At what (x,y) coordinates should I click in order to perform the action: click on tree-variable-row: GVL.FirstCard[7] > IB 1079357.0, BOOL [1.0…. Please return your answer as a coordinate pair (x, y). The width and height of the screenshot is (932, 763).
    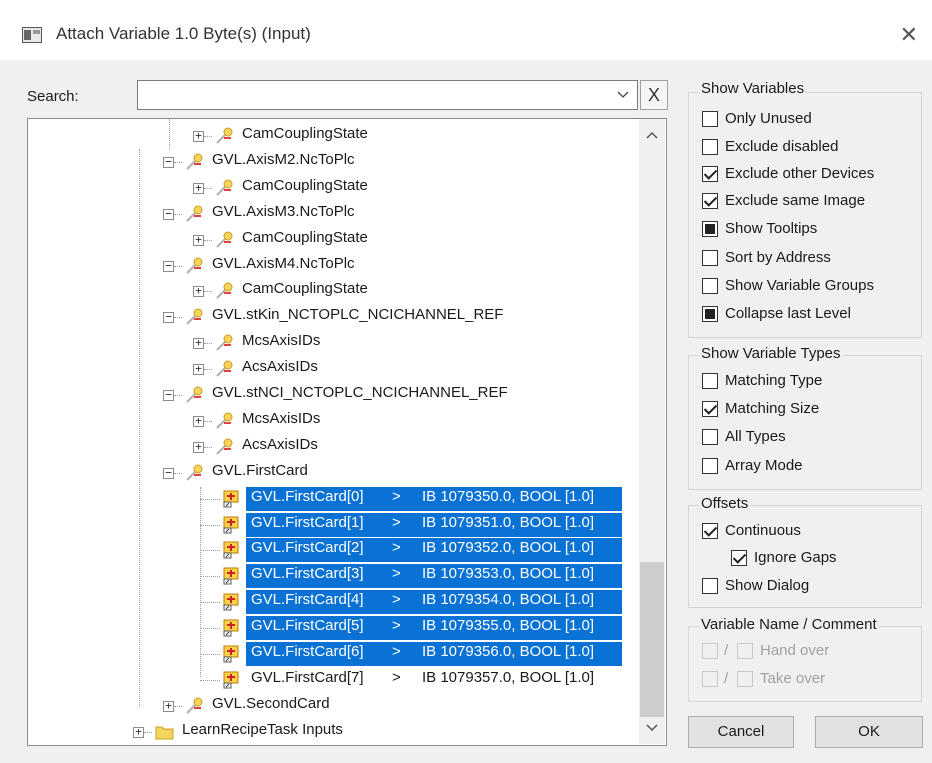
    Looking at the image, I should click on (333, 680).